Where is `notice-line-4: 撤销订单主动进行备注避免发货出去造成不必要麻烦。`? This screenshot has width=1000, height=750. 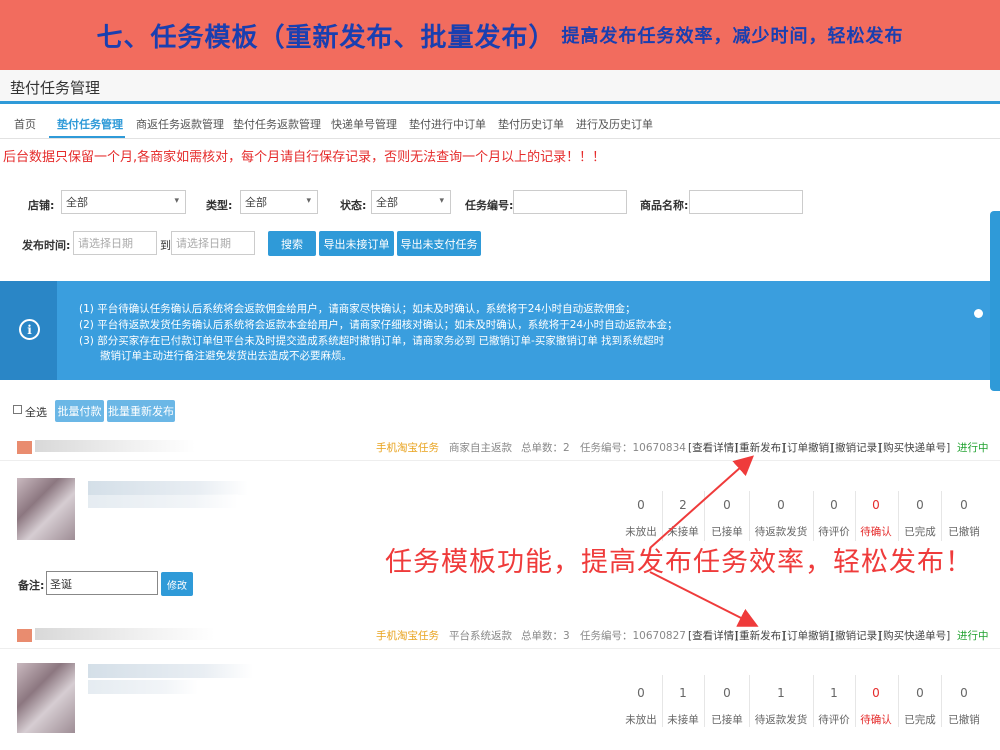 notice-line-4: 撤销订单主动进行备注避免发货出去造成不必要麻烦。 is located at coordinates (226, 356).